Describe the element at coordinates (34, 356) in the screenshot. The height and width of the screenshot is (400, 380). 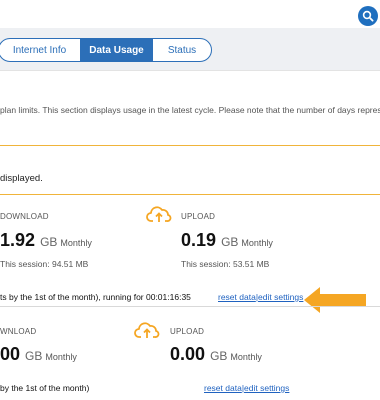
I see `download-unit-secondary: GB` at that location.